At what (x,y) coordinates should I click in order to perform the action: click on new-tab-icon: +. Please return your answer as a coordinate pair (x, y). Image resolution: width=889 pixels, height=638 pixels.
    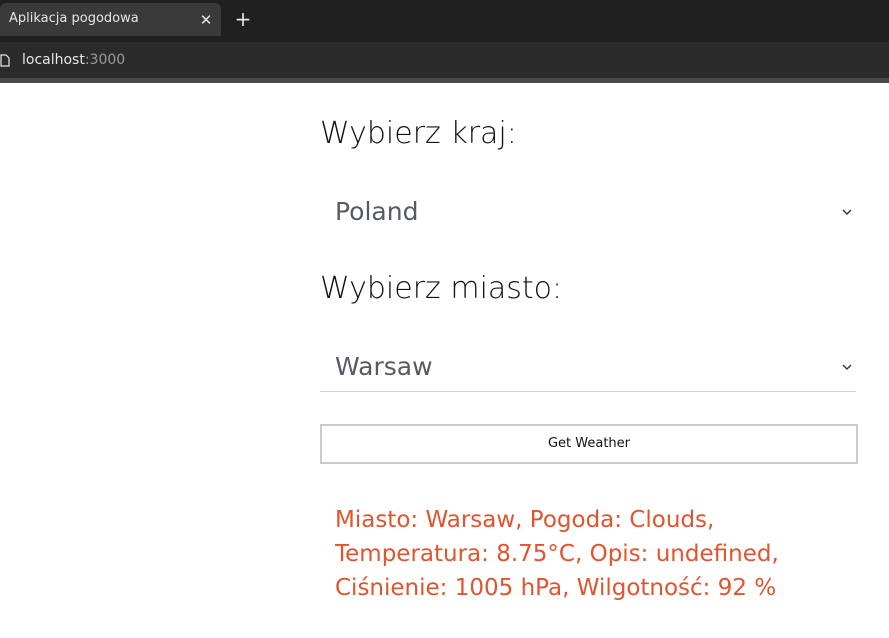
    Looking at the image, I should click on (243, 19).